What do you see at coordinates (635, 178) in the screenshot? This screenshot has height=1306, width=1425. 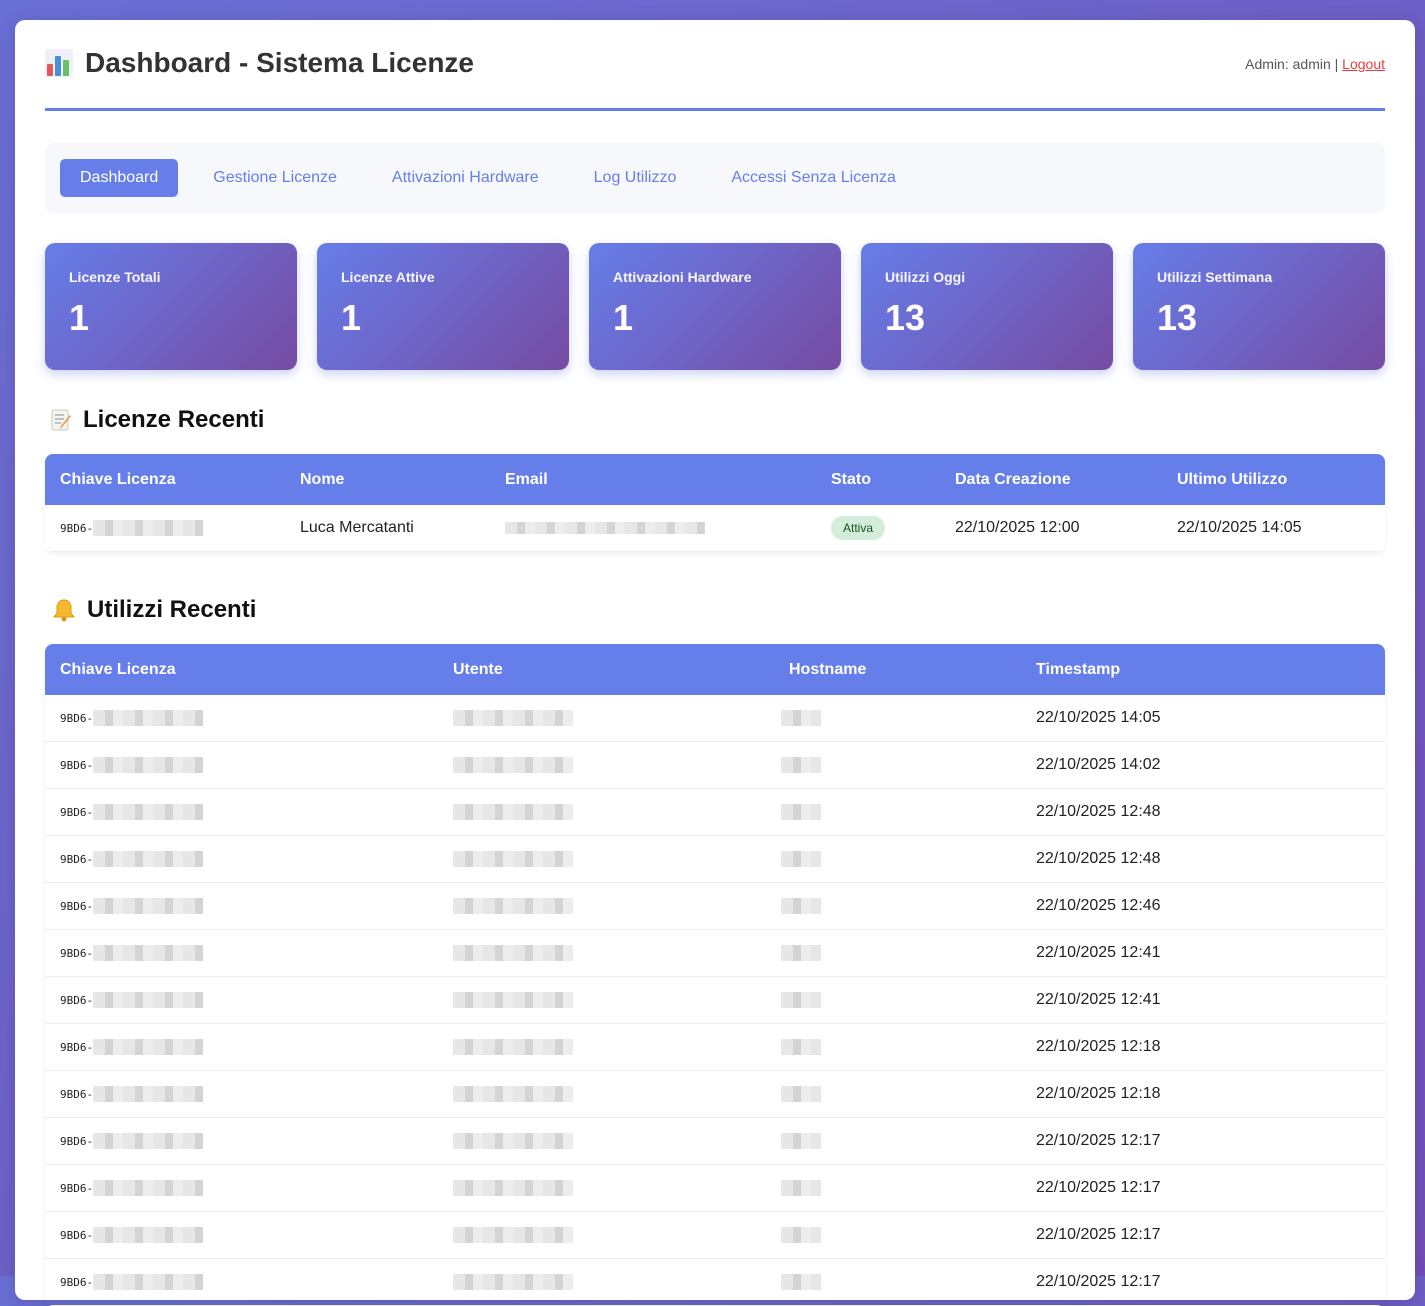 I see `nav-log-utilizzo: Log Utilizzo` at bounding box center [635, 178].